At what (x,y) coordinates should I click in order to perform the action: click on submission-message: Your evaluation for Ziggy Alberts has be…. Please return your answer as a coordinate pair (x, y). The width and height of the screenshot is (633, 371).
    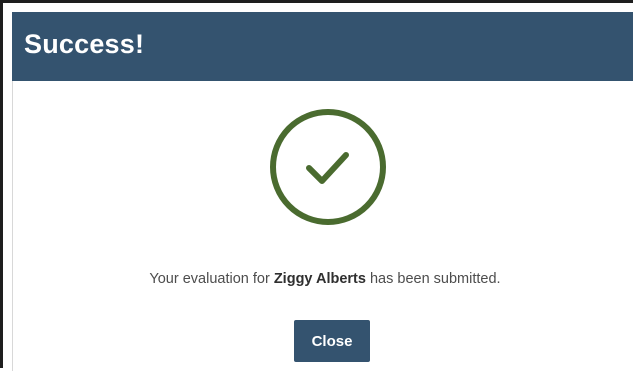
    Looking at the image, I should click on (323, 279).